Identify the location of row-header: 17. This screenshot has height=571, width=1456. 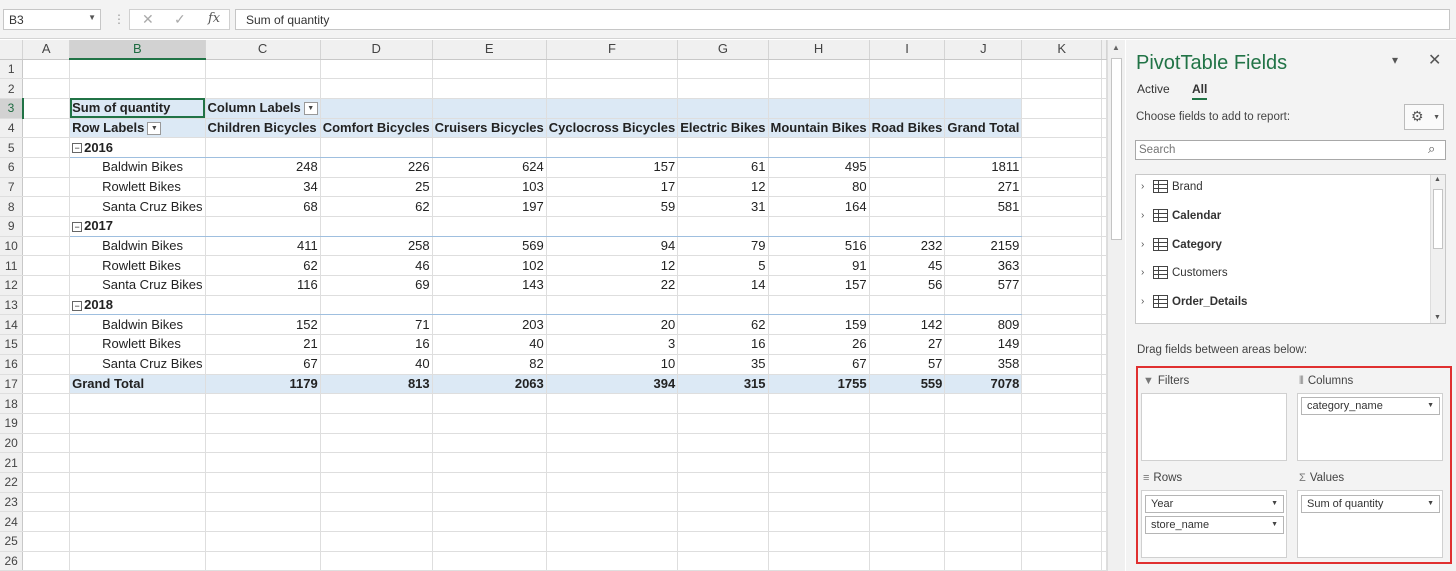
(12, 384).